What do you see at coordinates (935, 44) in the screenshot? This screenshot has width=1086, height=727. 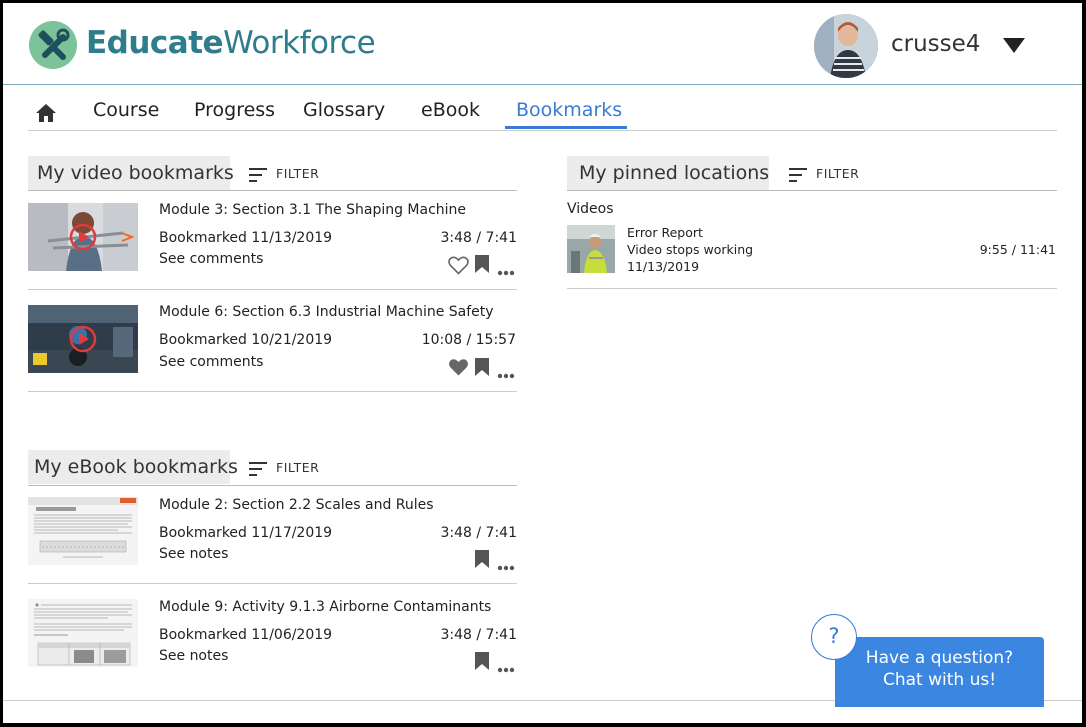 I see `username: crusse4` at bounding box center [935, 44].